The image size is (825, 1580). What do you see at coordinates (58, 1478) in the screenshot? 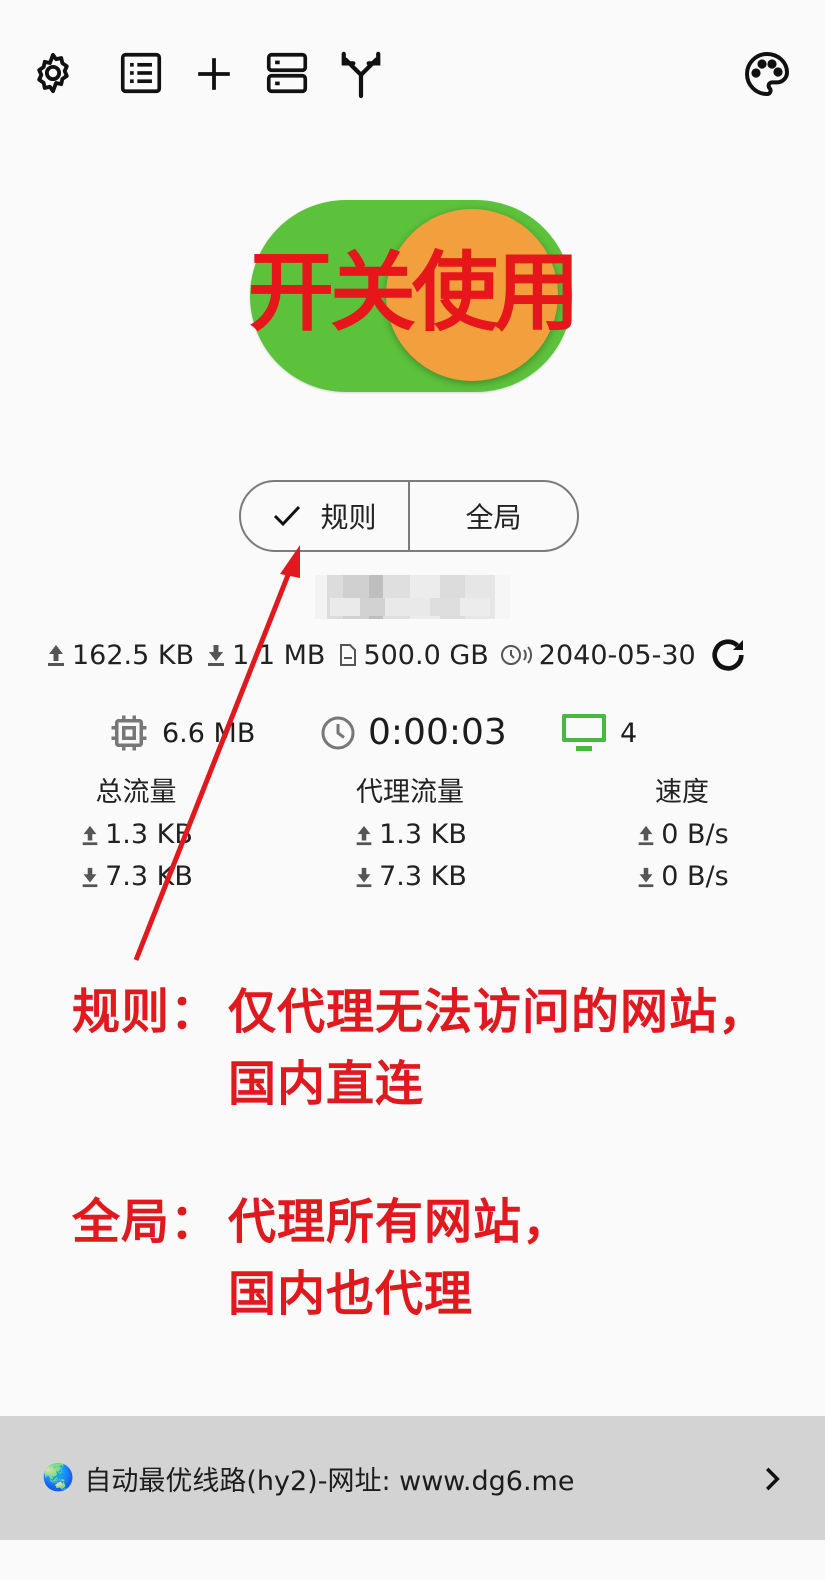
I see `globe-icon: 🌏` at bounding box center [58, 1478].